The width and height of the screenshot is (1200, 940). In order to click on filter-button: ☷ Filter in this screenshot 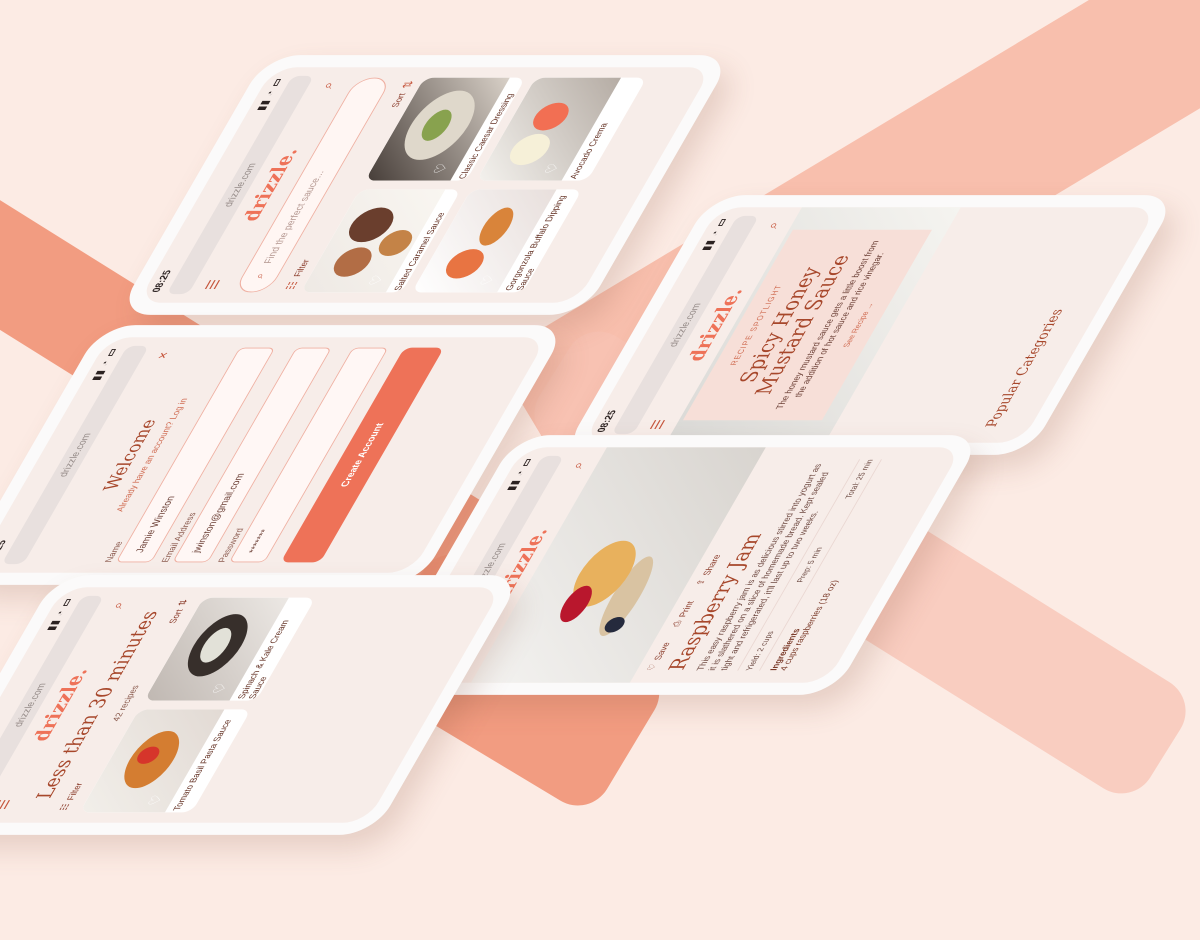, I will do `click(71, 797)`.